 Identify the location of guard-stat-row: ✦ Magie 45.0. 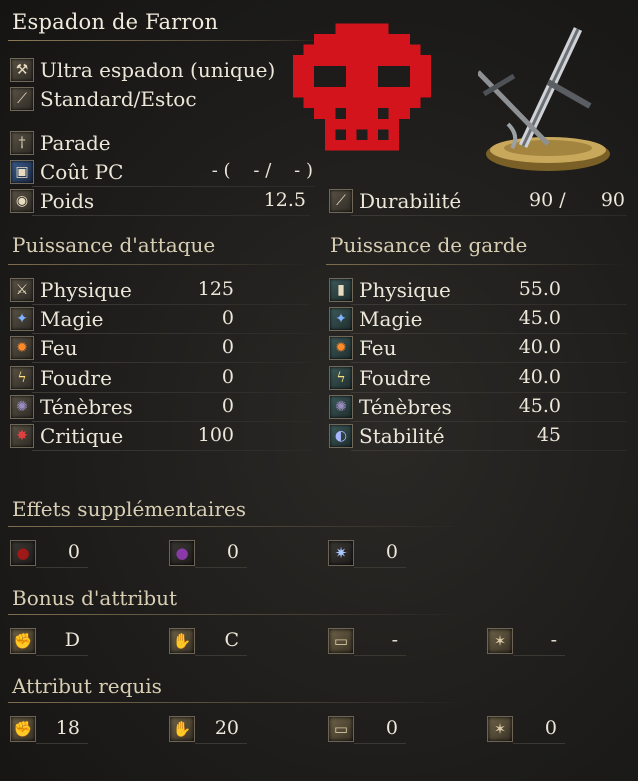
(478, 320).